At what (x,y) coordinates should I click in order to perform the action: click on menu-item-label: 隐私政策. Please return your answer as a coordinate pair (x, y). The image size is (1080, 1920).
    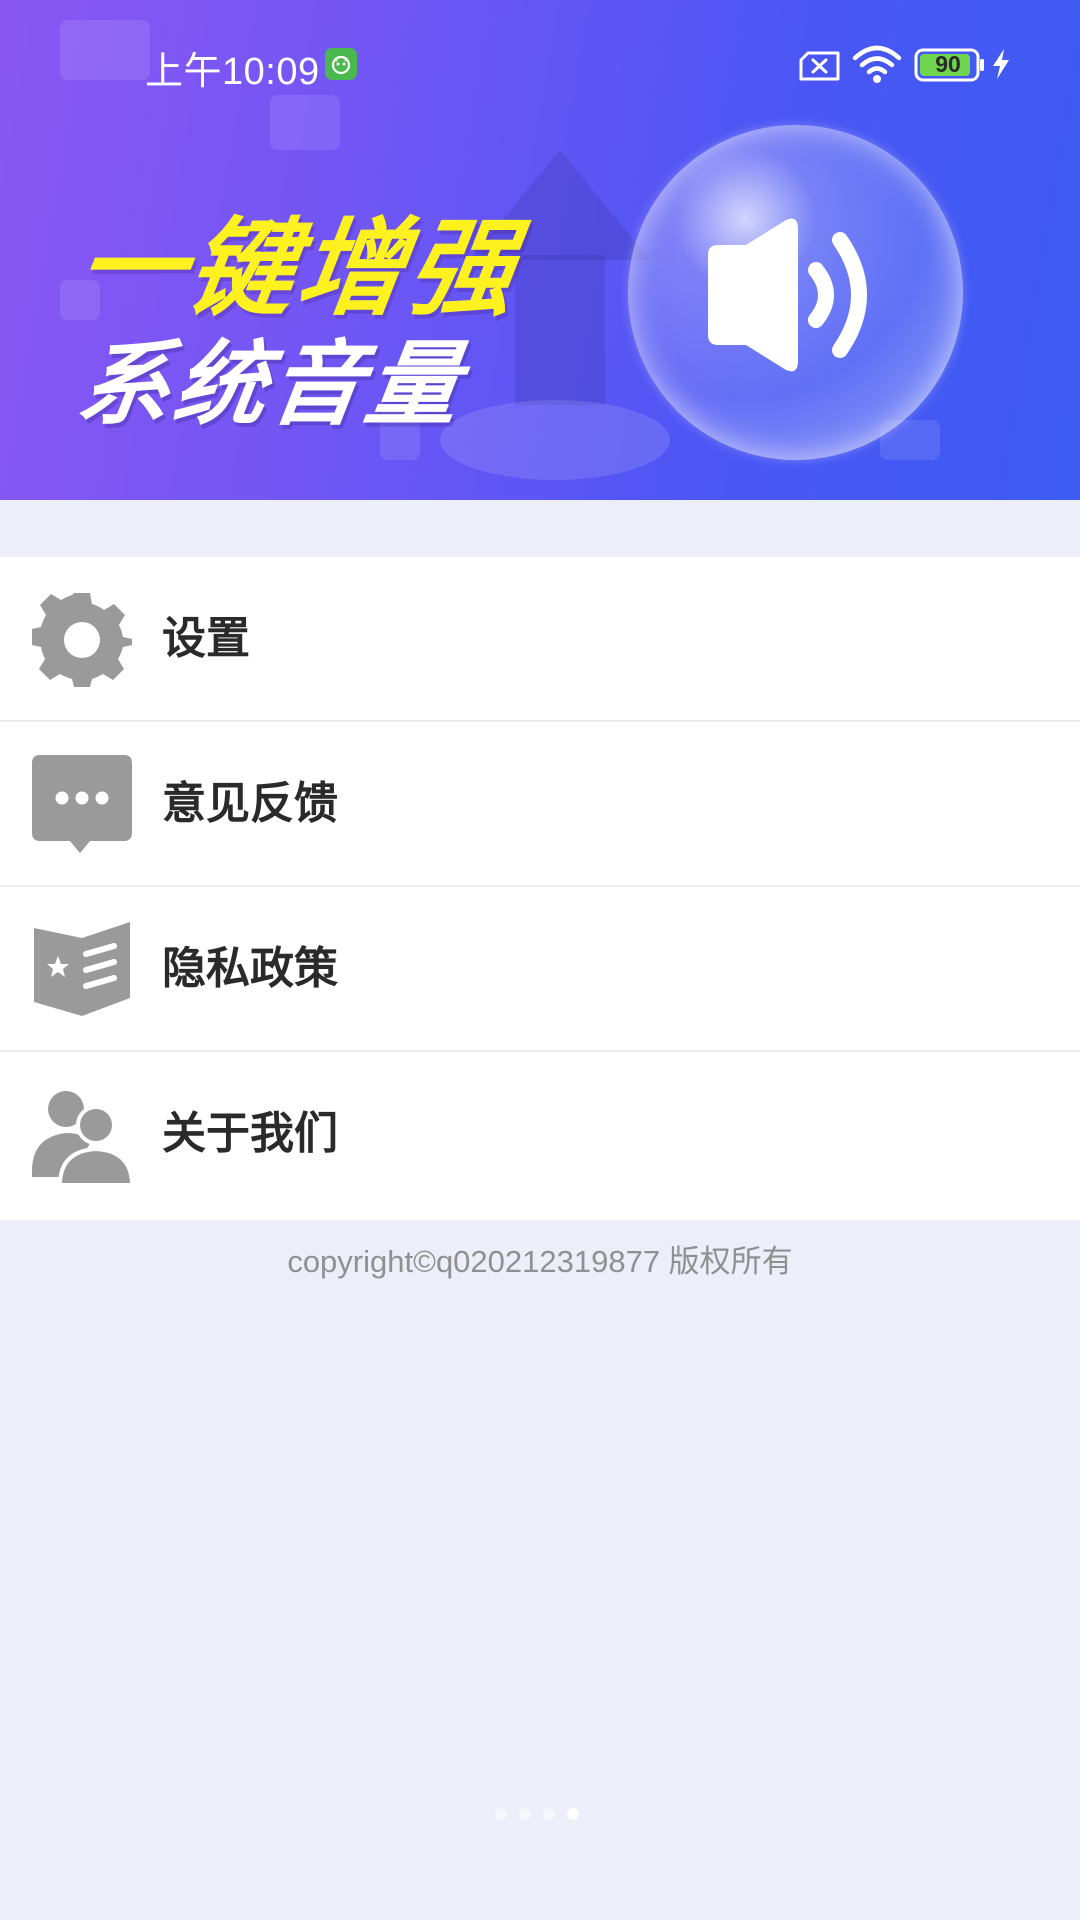
    Looking at the image, I should click on (250, 968).